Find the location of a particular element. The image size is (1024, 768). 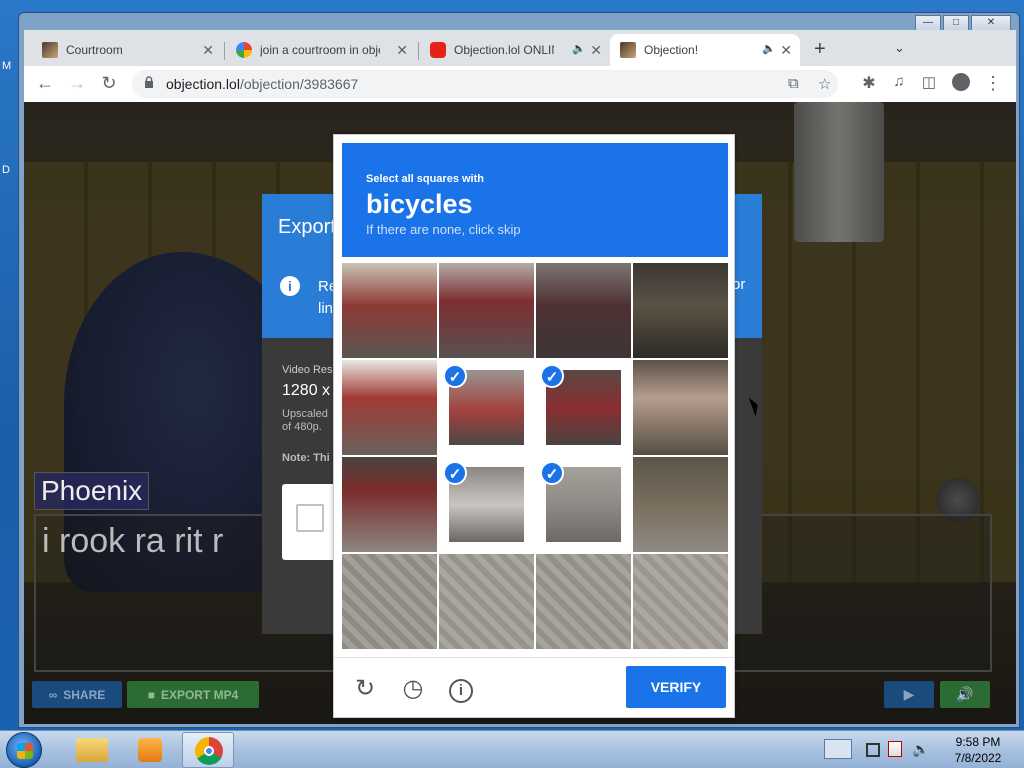

resolution-label: Video Res is located at coordinates (307, 370).